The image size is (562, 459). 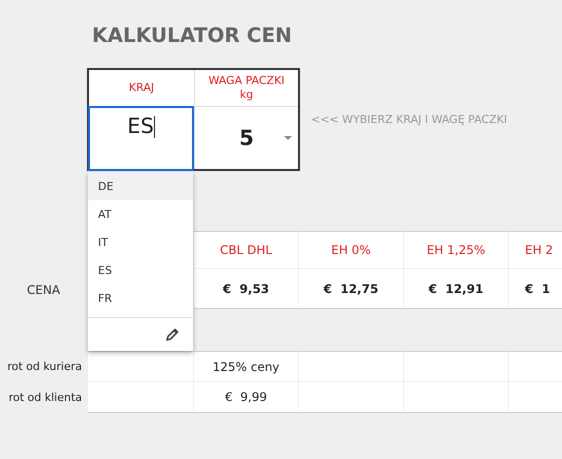 What do you see at coordinates (535, 289) in the screenshot?
I see `price-cell: € 1` at bounding box center [535, 289].